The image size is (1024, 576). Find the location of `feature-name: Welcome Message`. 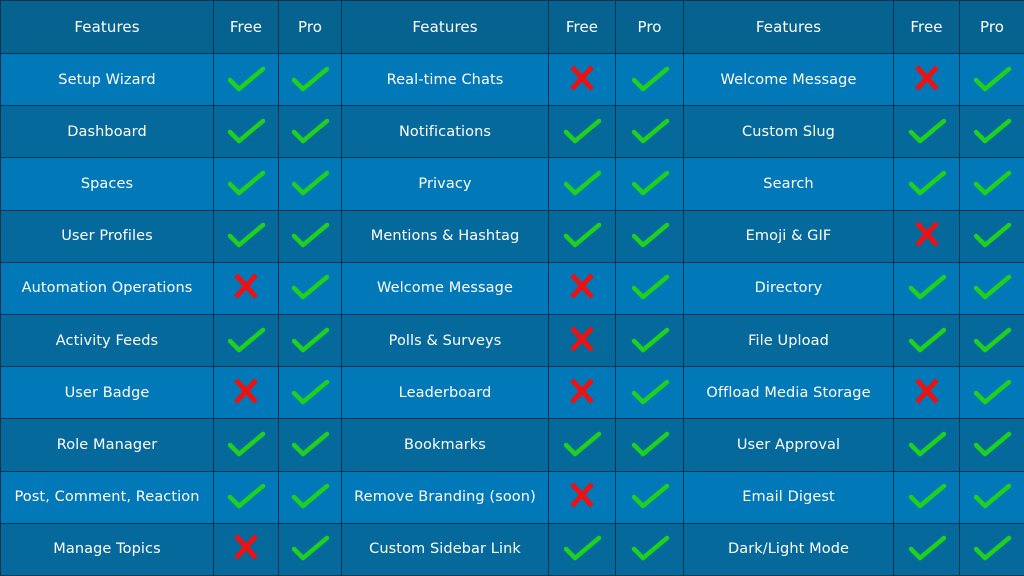

feature-name: Welcome Message is located at coordinates (445, 288).